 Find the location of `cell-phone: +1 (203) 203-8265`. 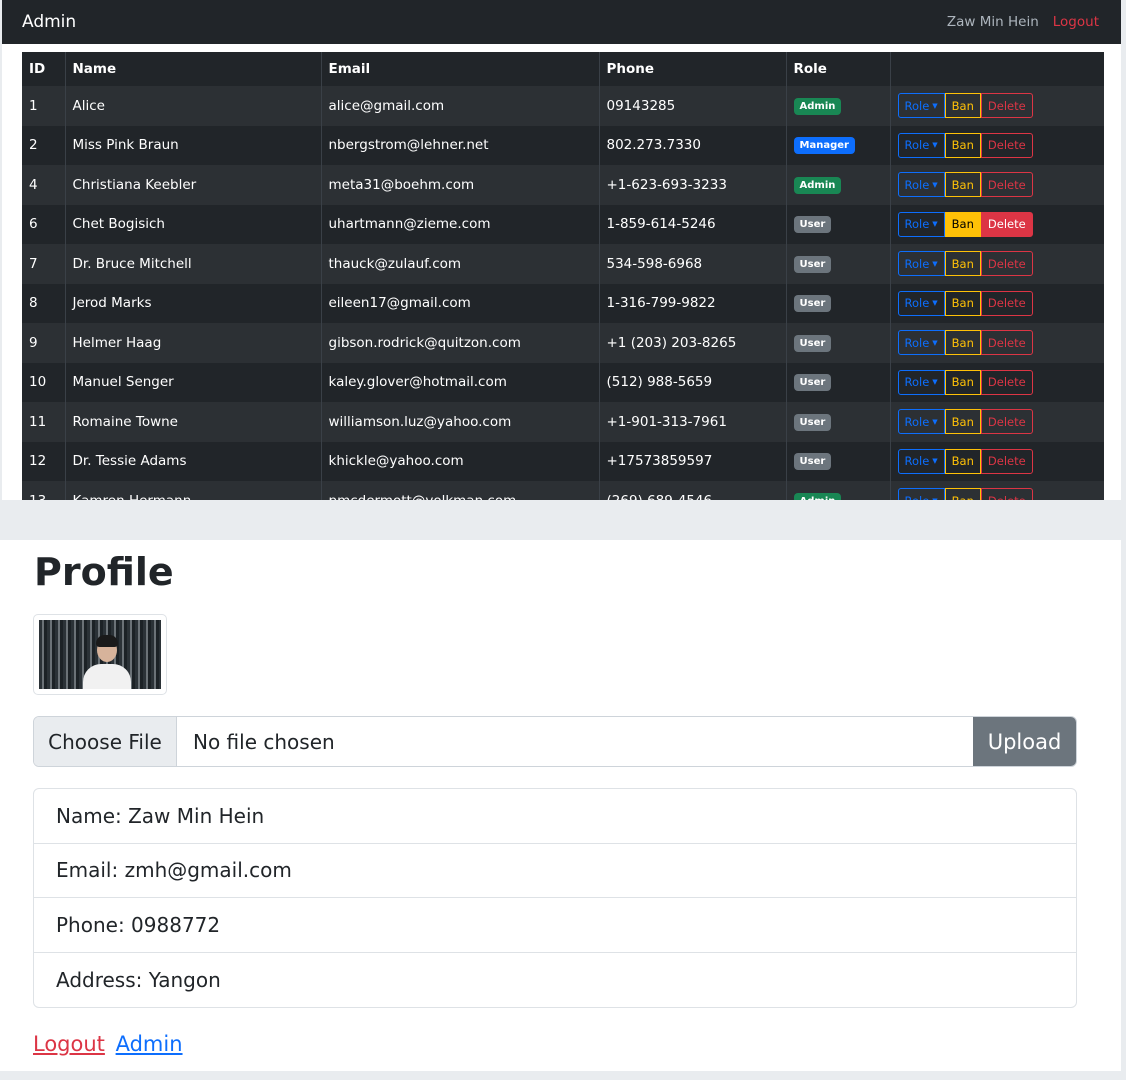

cell-phone: +1 (203) 203-8265 is located at coordinates (693, 343).